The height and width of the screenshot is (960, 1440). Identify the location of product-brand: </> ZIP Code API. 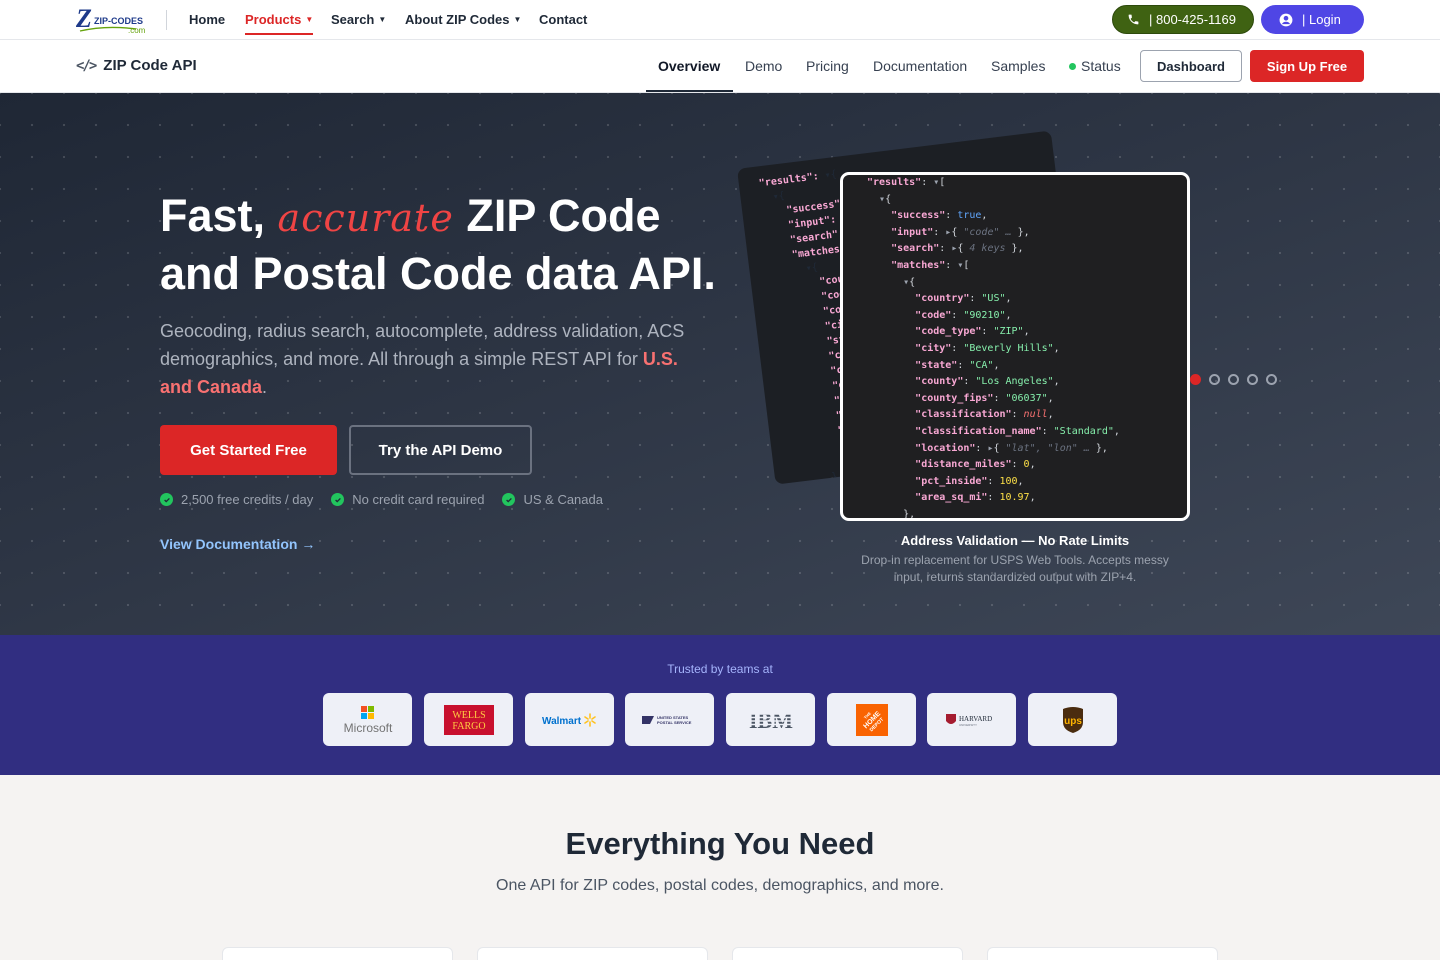
(136, 65).